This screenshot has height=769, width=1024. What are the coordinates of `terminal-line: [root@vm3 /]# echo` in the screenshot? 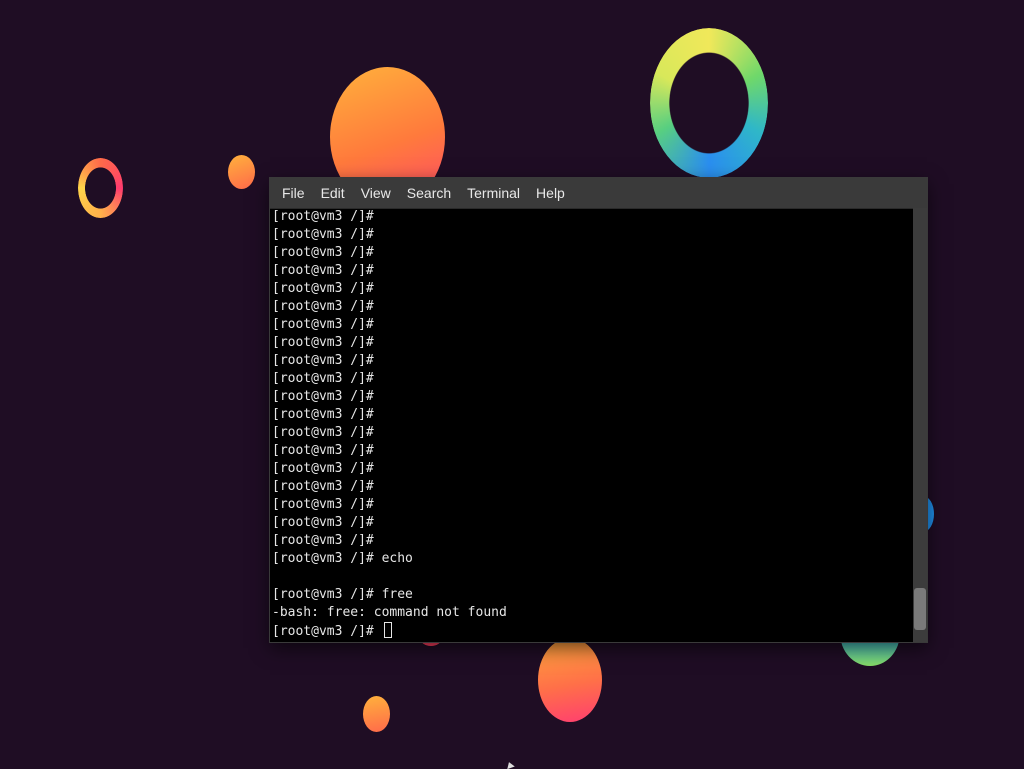 It's located at (342, 558).